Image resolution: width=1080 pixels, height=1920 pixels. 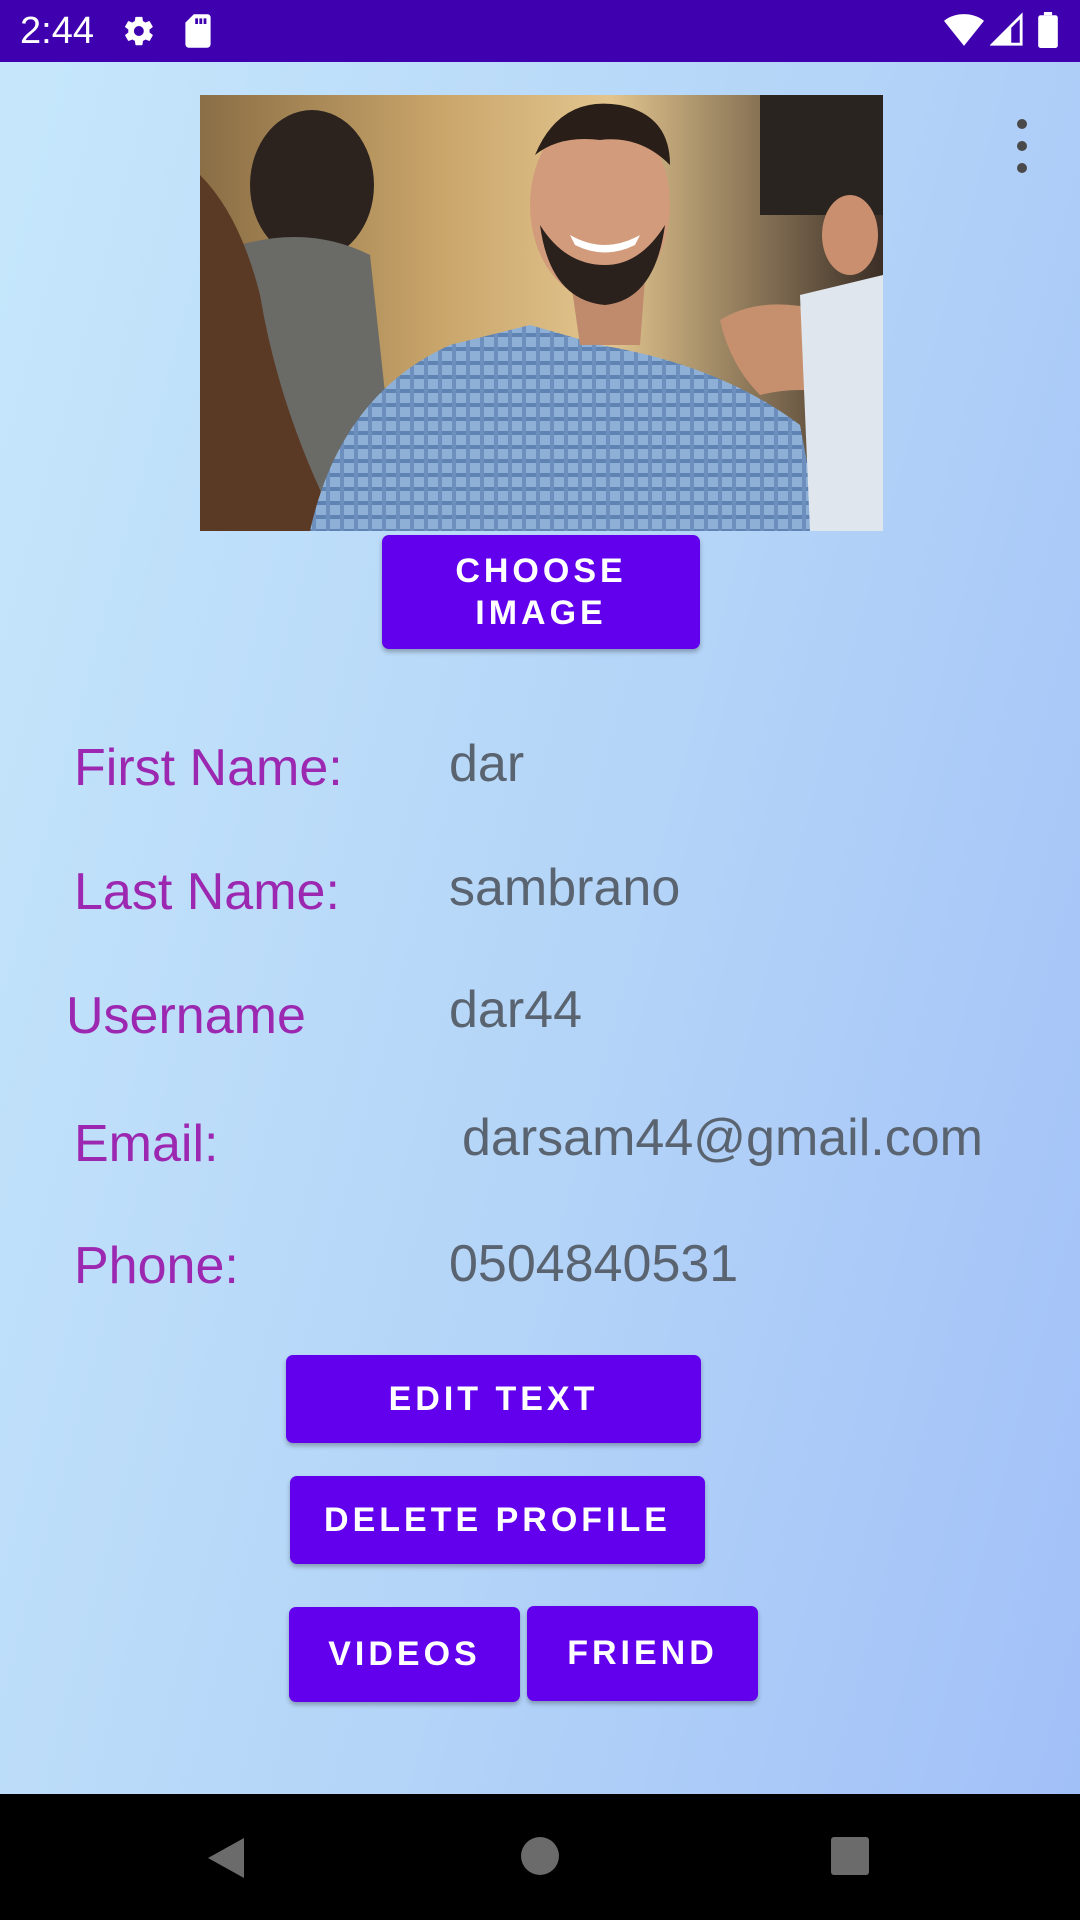 I want to click on edit-text-button: EDIT TEXT, so click(x=493, y=1399).